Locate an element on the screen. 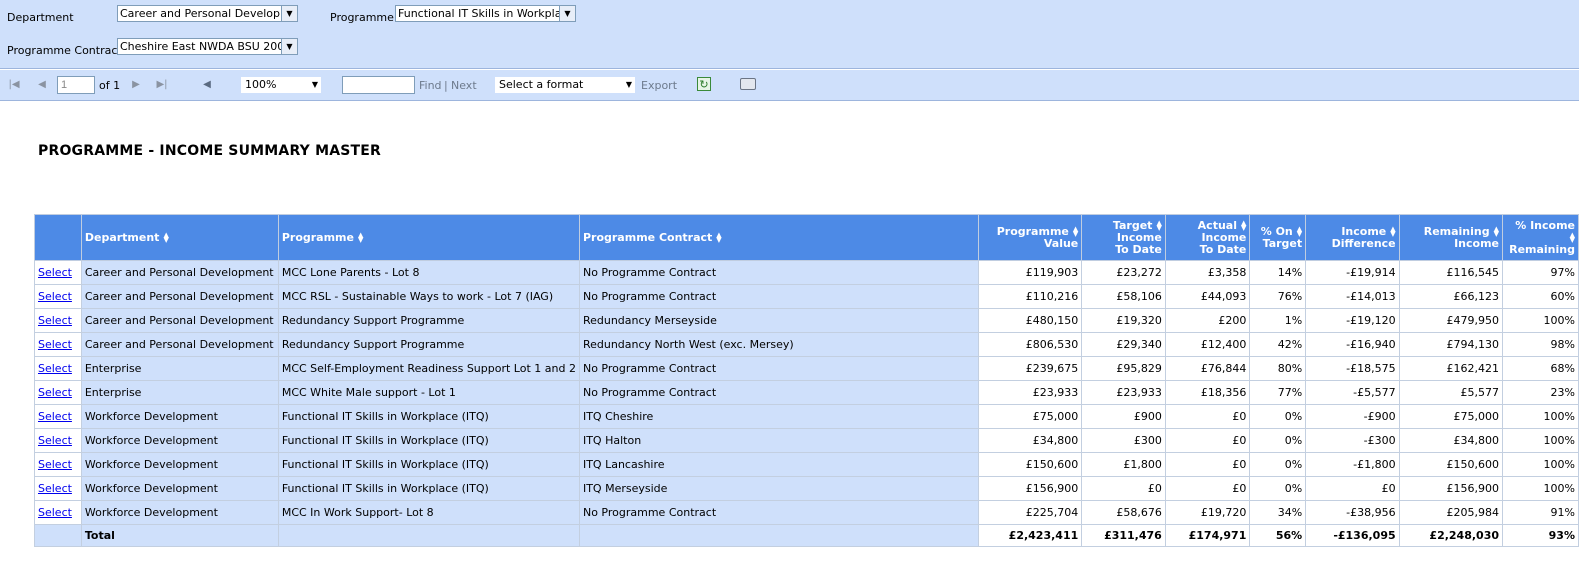 The image size is (1579, 567). find-link: Find is located at coordinates (430, 85).